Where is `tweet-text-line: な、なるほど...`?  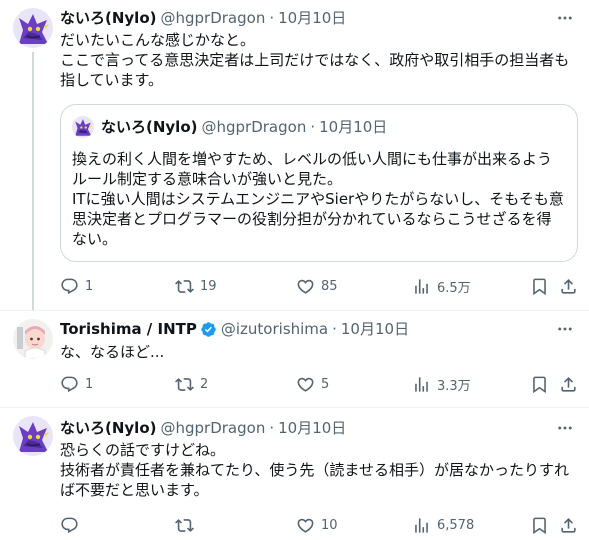
tweet-text-line: な、なるほど... is located at coordinates (112, 352).